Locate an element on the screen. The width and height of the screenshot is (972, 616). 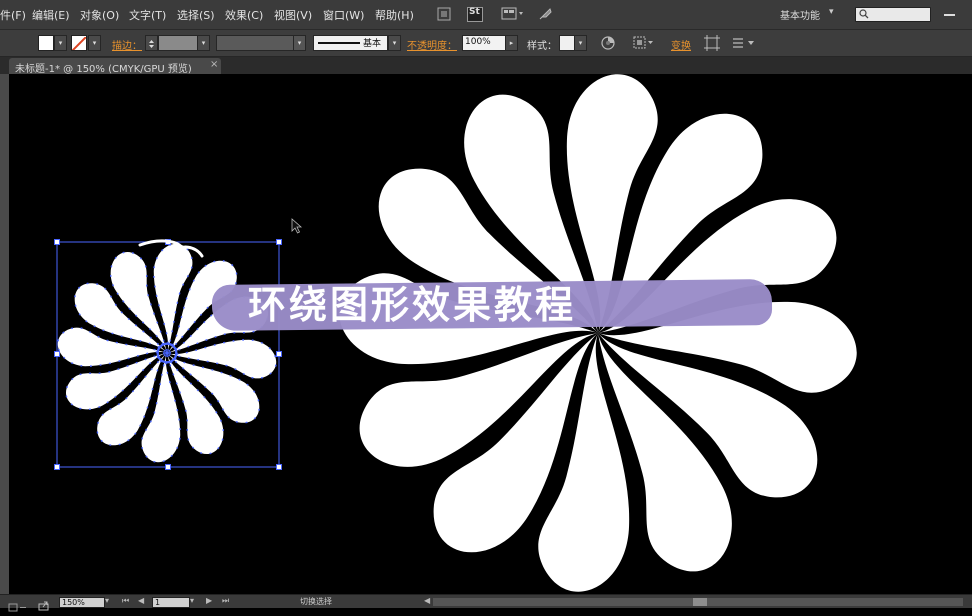
document-tab: 未标题-1* @ 150% (CMYK/GPU 预览) × is located at coordinates (115, 66).